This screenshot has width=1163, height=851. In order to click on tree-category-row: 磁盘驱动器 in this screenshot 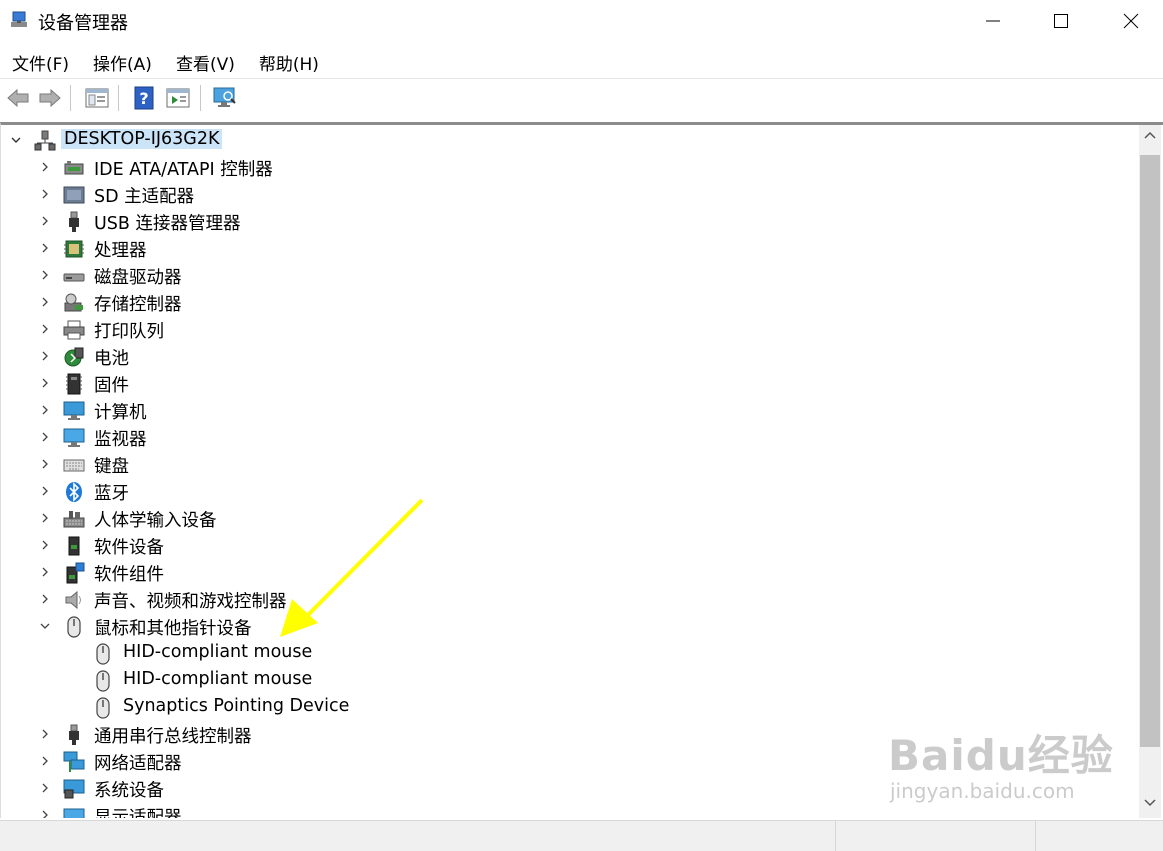, I will do `click(570, 275)`.